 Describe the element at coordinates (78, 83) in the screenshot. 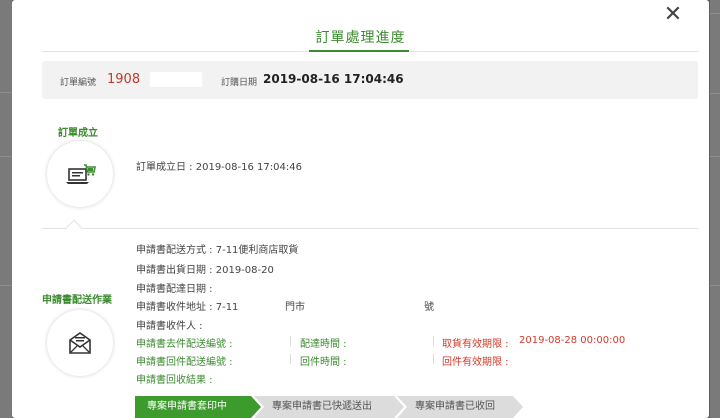

I see `order-no-label: 訂單編號` at that location.